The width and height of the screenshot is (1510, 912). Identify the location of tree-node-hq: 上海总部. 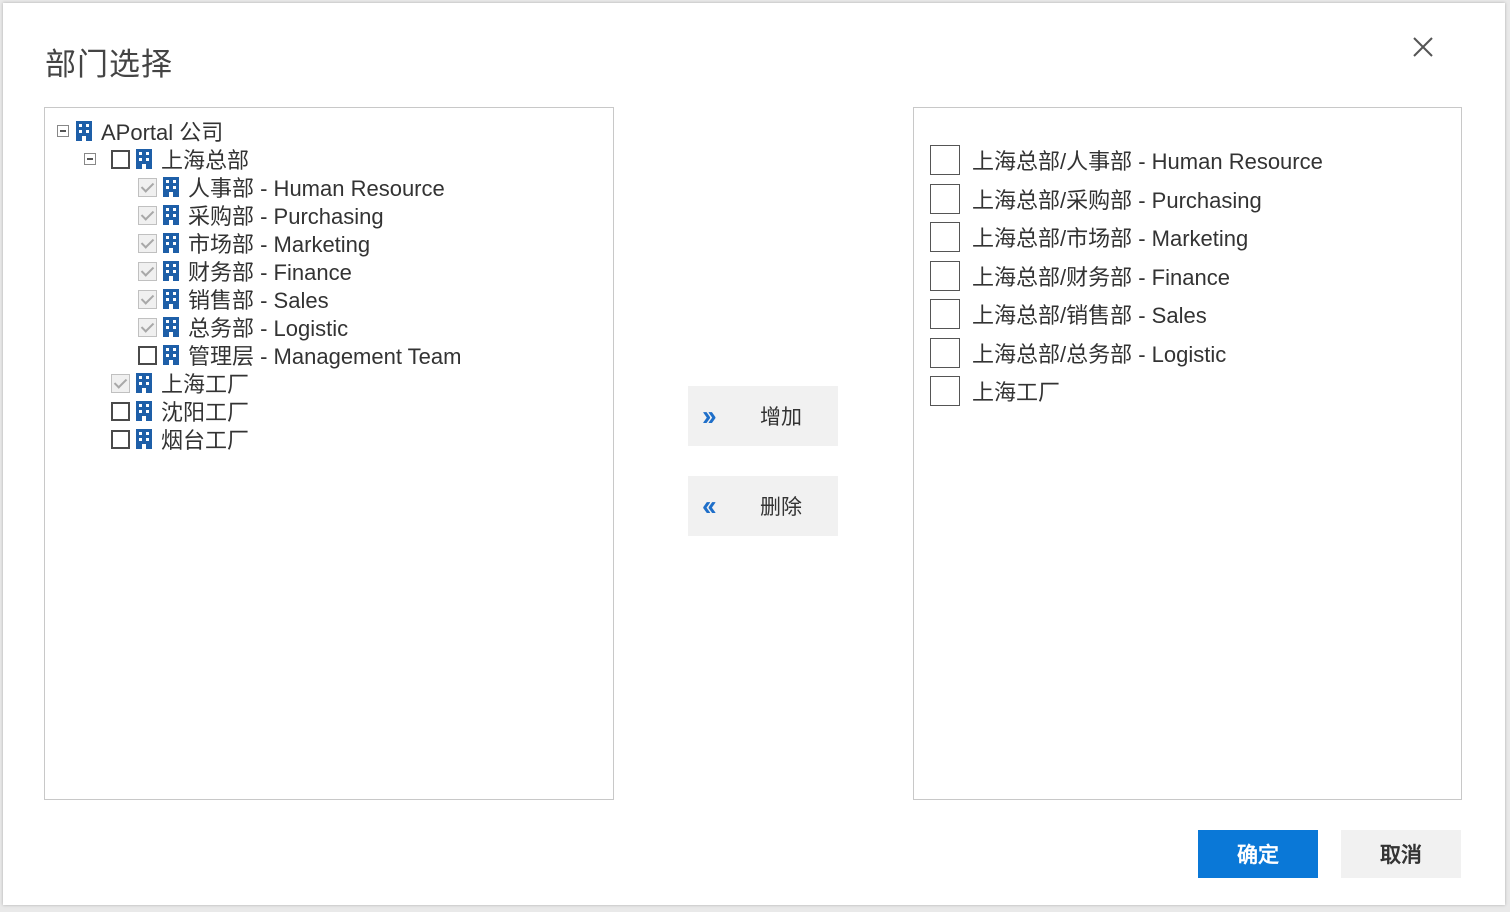
(166, 159).